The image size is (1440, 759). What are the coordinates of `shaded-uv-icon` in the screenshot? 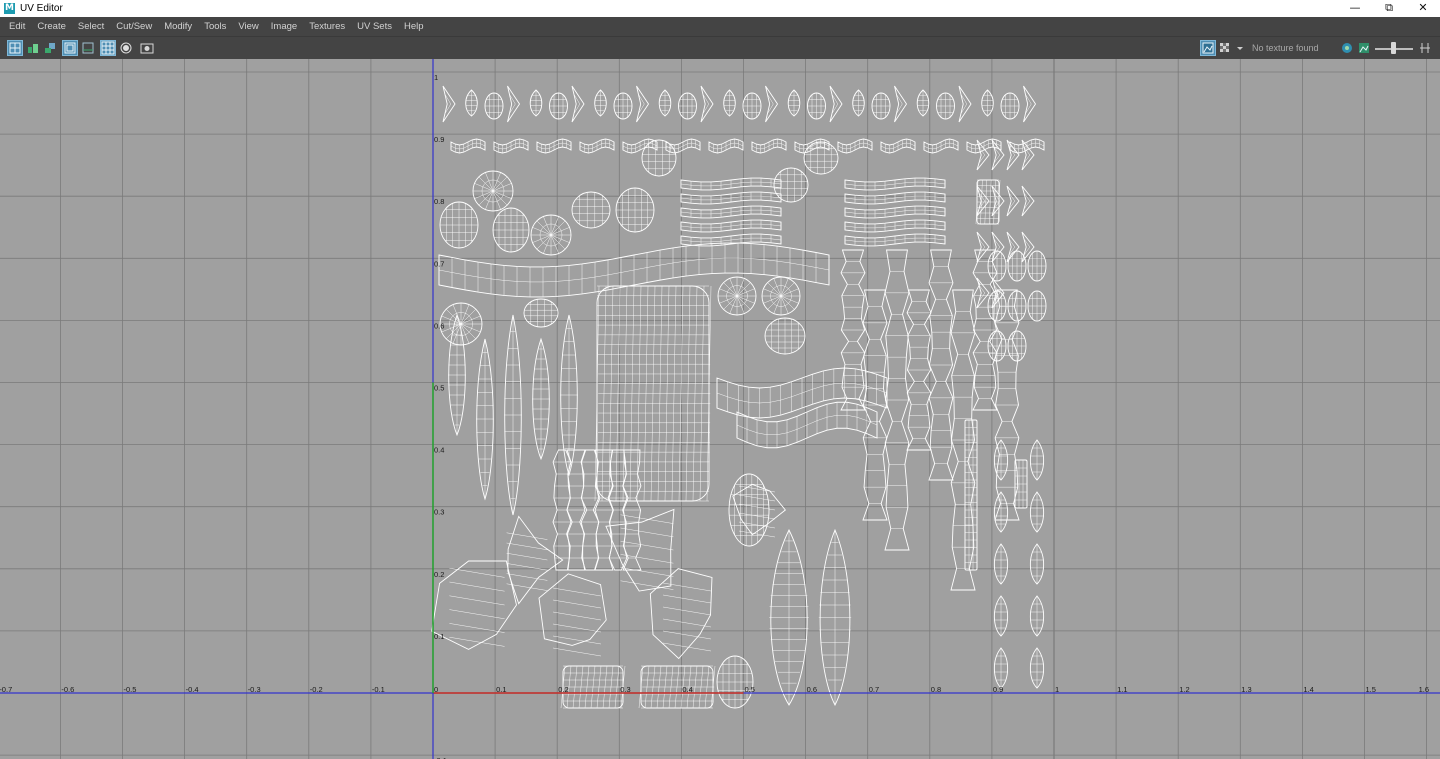 It's located at (33, 48).